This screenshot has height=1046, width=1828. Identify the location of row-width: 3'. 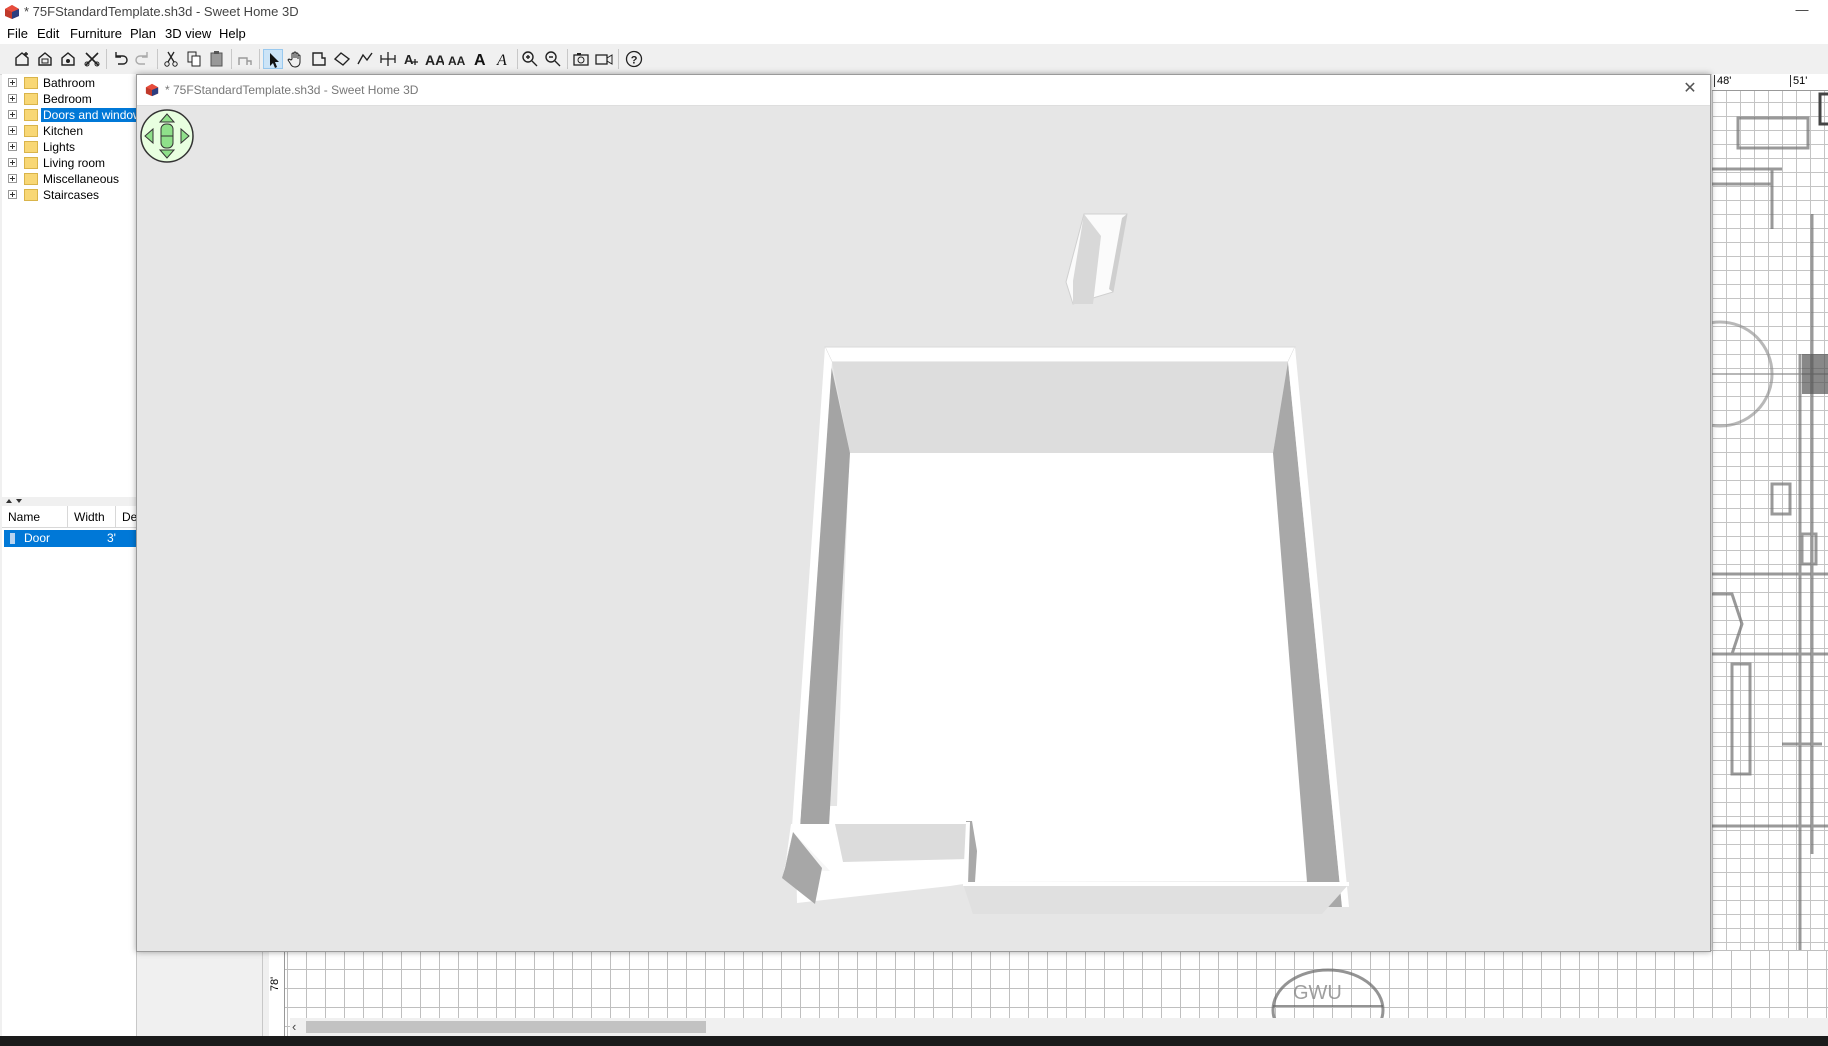
(111, 538).